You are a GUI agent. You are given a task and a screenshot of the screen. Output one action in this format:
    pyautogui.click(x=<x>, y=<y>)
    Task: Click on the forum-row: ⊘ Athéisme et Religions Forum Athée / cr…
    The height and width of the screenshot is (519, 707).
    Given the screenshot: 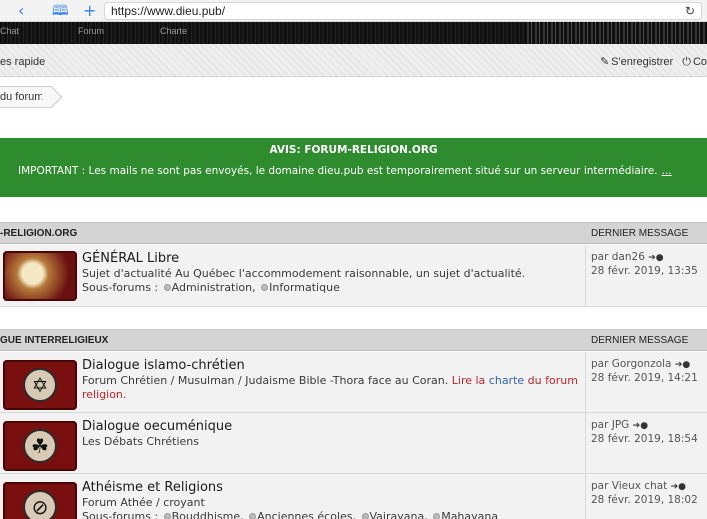 What is the action you would take?
    pyautogui.click(x=353, y=496)
    